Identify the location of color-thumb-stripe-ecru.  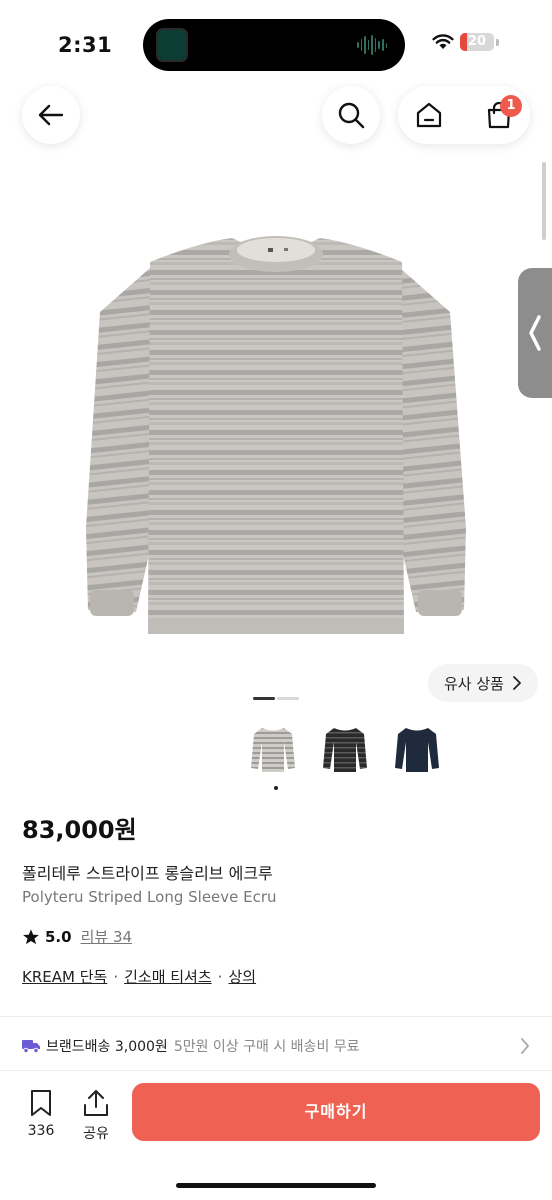
(273, 749).